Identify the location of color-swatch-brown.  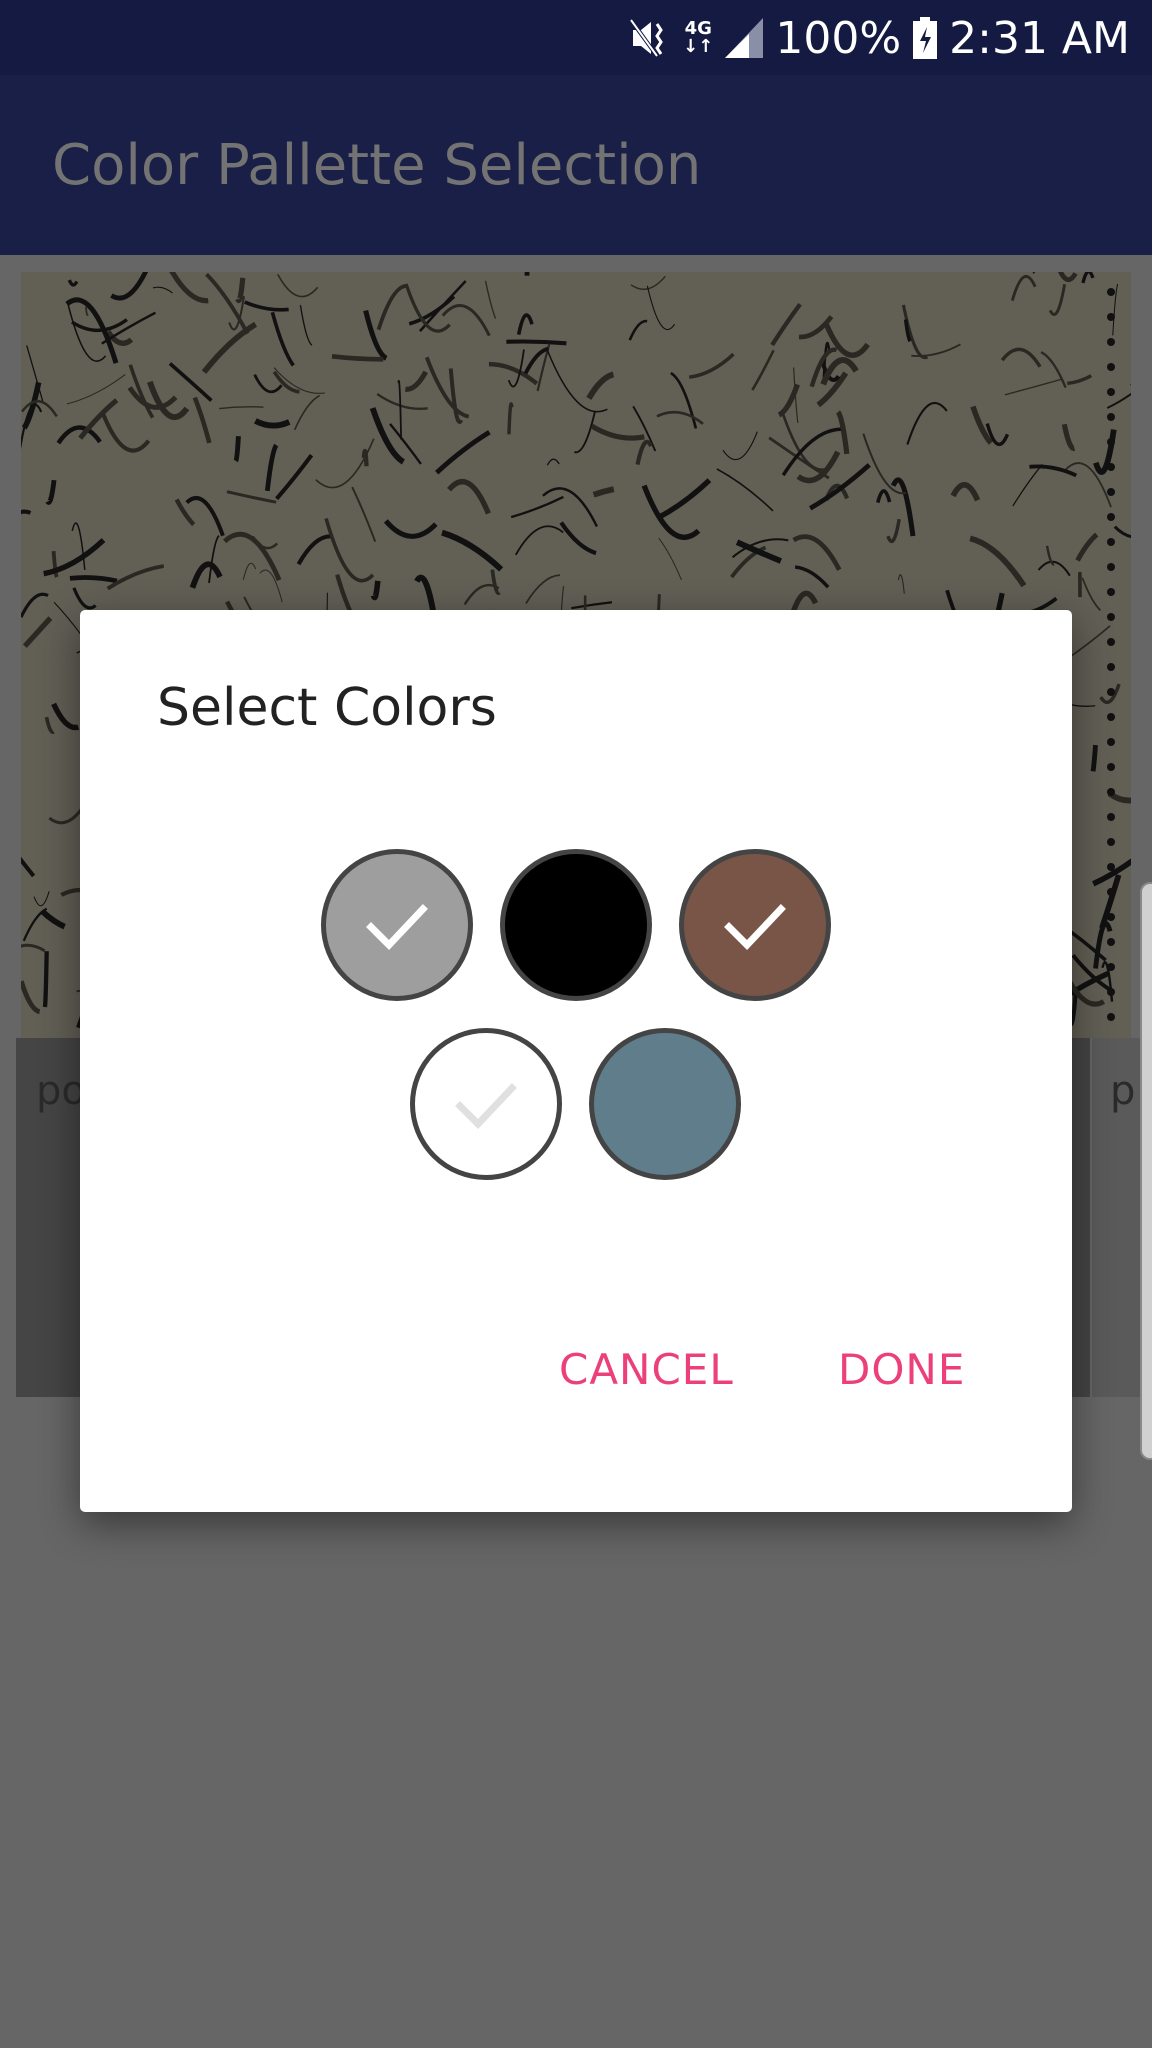
(755, 925).